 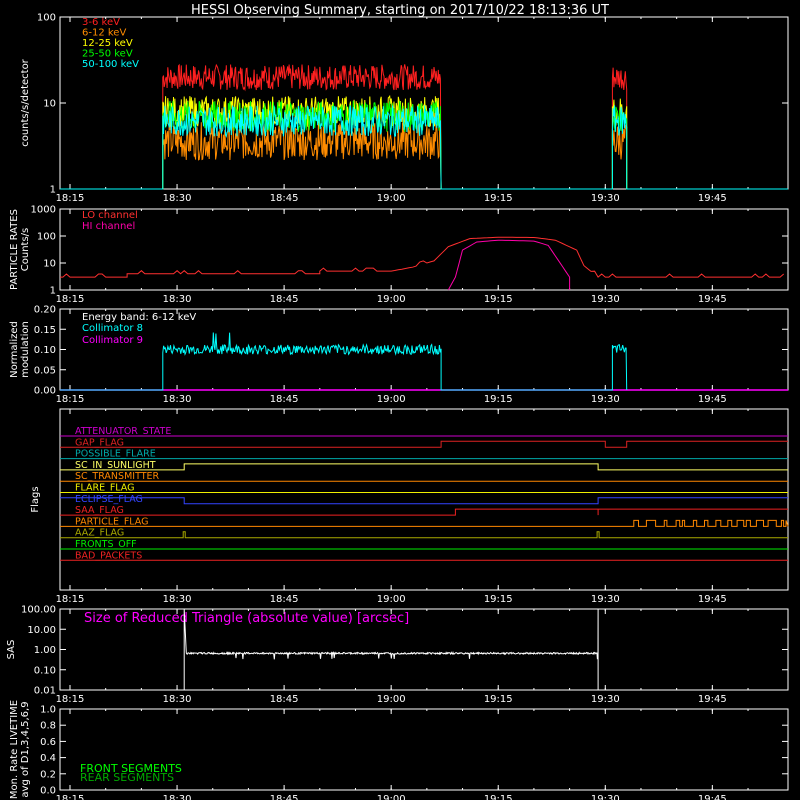 I want to click on legend-hi: HI channel, so click(x=108, y=226).